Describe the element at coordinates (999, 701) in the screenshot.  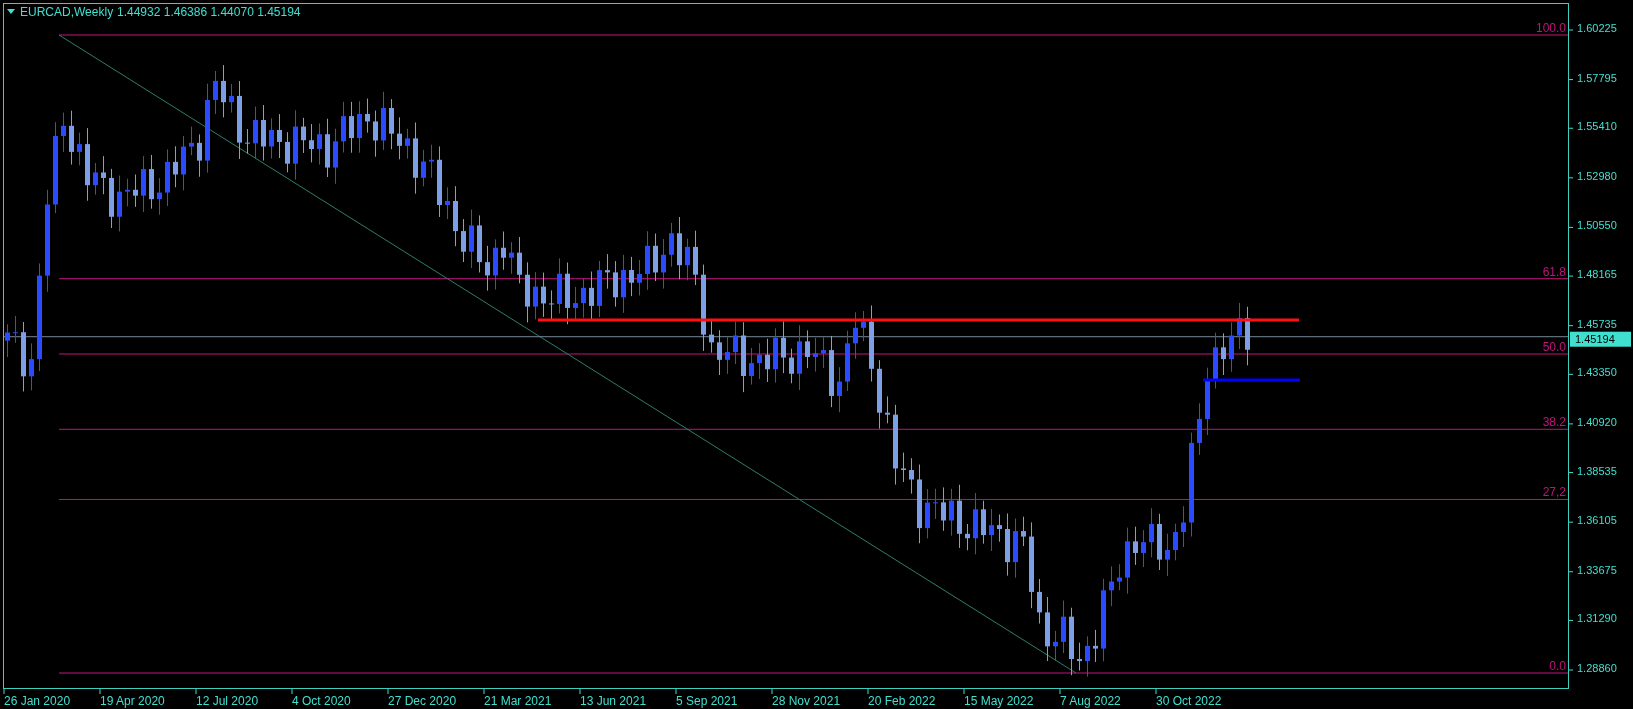
I see `time-axis-label: 15 May 2022` at that location.